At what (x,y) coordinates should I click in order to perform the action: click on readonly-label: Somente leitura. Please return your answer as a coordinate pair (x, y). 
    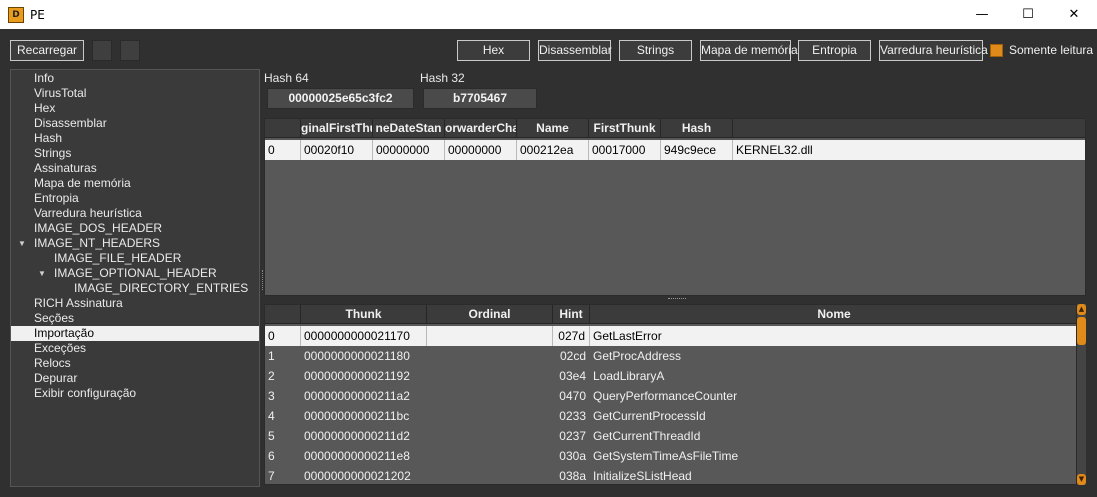
    Looking at the image, I should click on (1051, 50).